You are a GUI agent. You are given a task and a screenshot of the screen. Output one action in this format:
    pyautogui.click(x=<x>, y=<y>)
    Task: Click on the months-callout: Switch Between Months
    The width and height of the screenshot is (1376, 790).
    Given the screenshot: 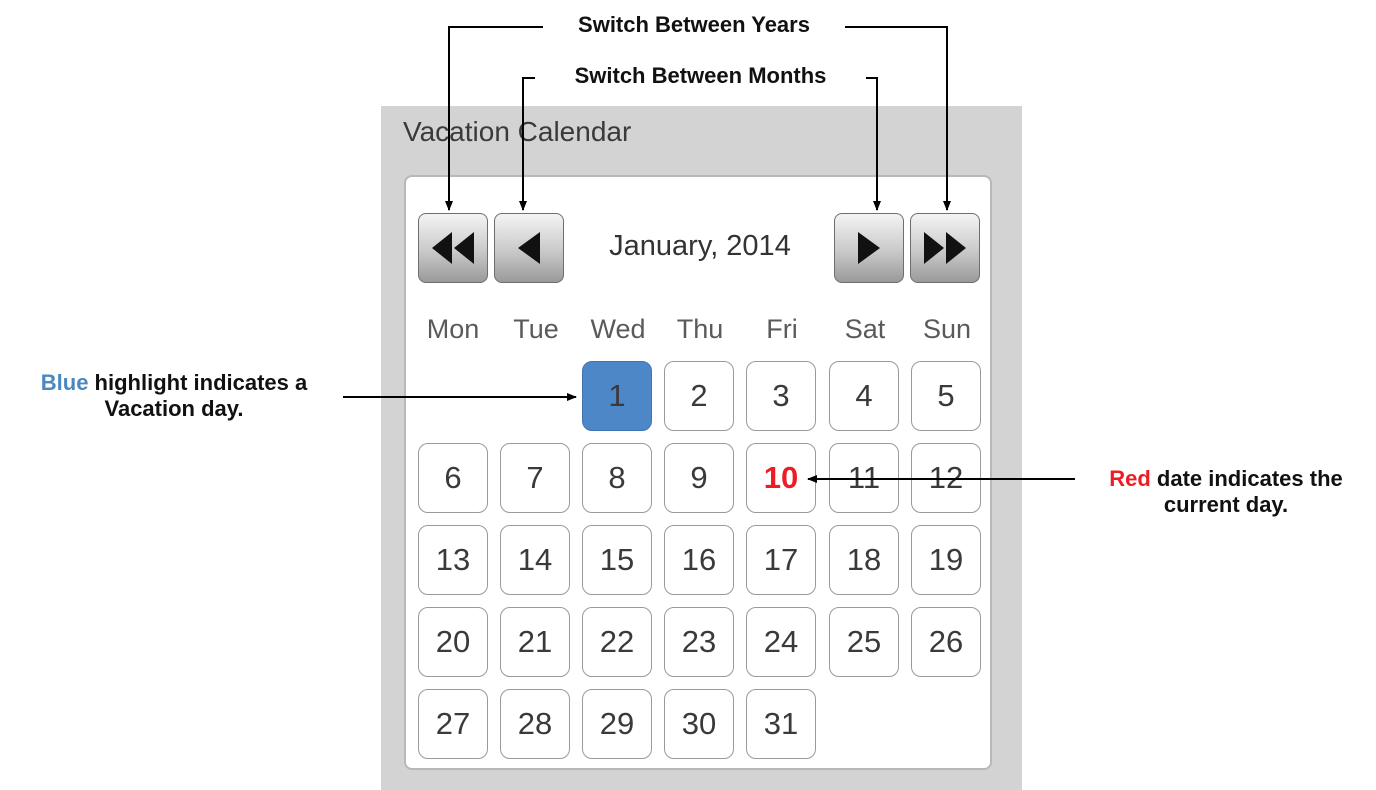 What is the action you would take?
    pyautogui.click(x=700, y=75)
    